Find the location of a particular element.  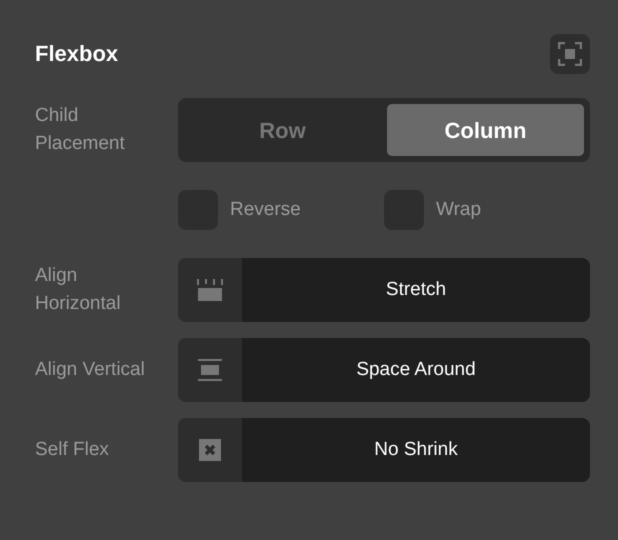

dropdown-select: Space Around is located at coordinates (384, 370).